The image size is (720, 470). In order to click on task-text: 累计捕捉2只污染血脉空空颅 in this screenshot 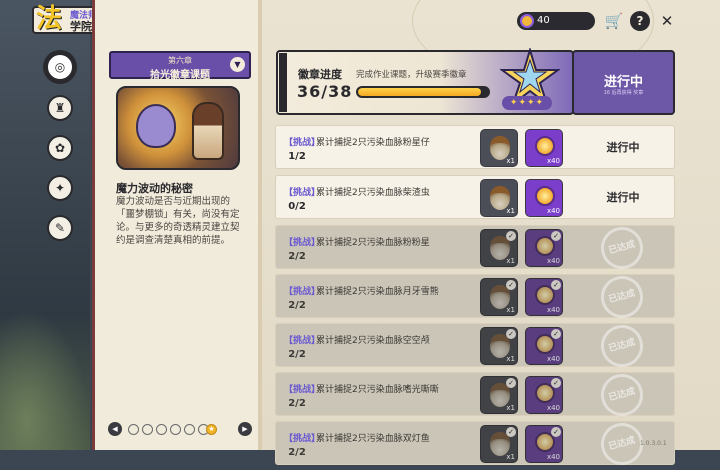, I will do `click(373, 341)`.